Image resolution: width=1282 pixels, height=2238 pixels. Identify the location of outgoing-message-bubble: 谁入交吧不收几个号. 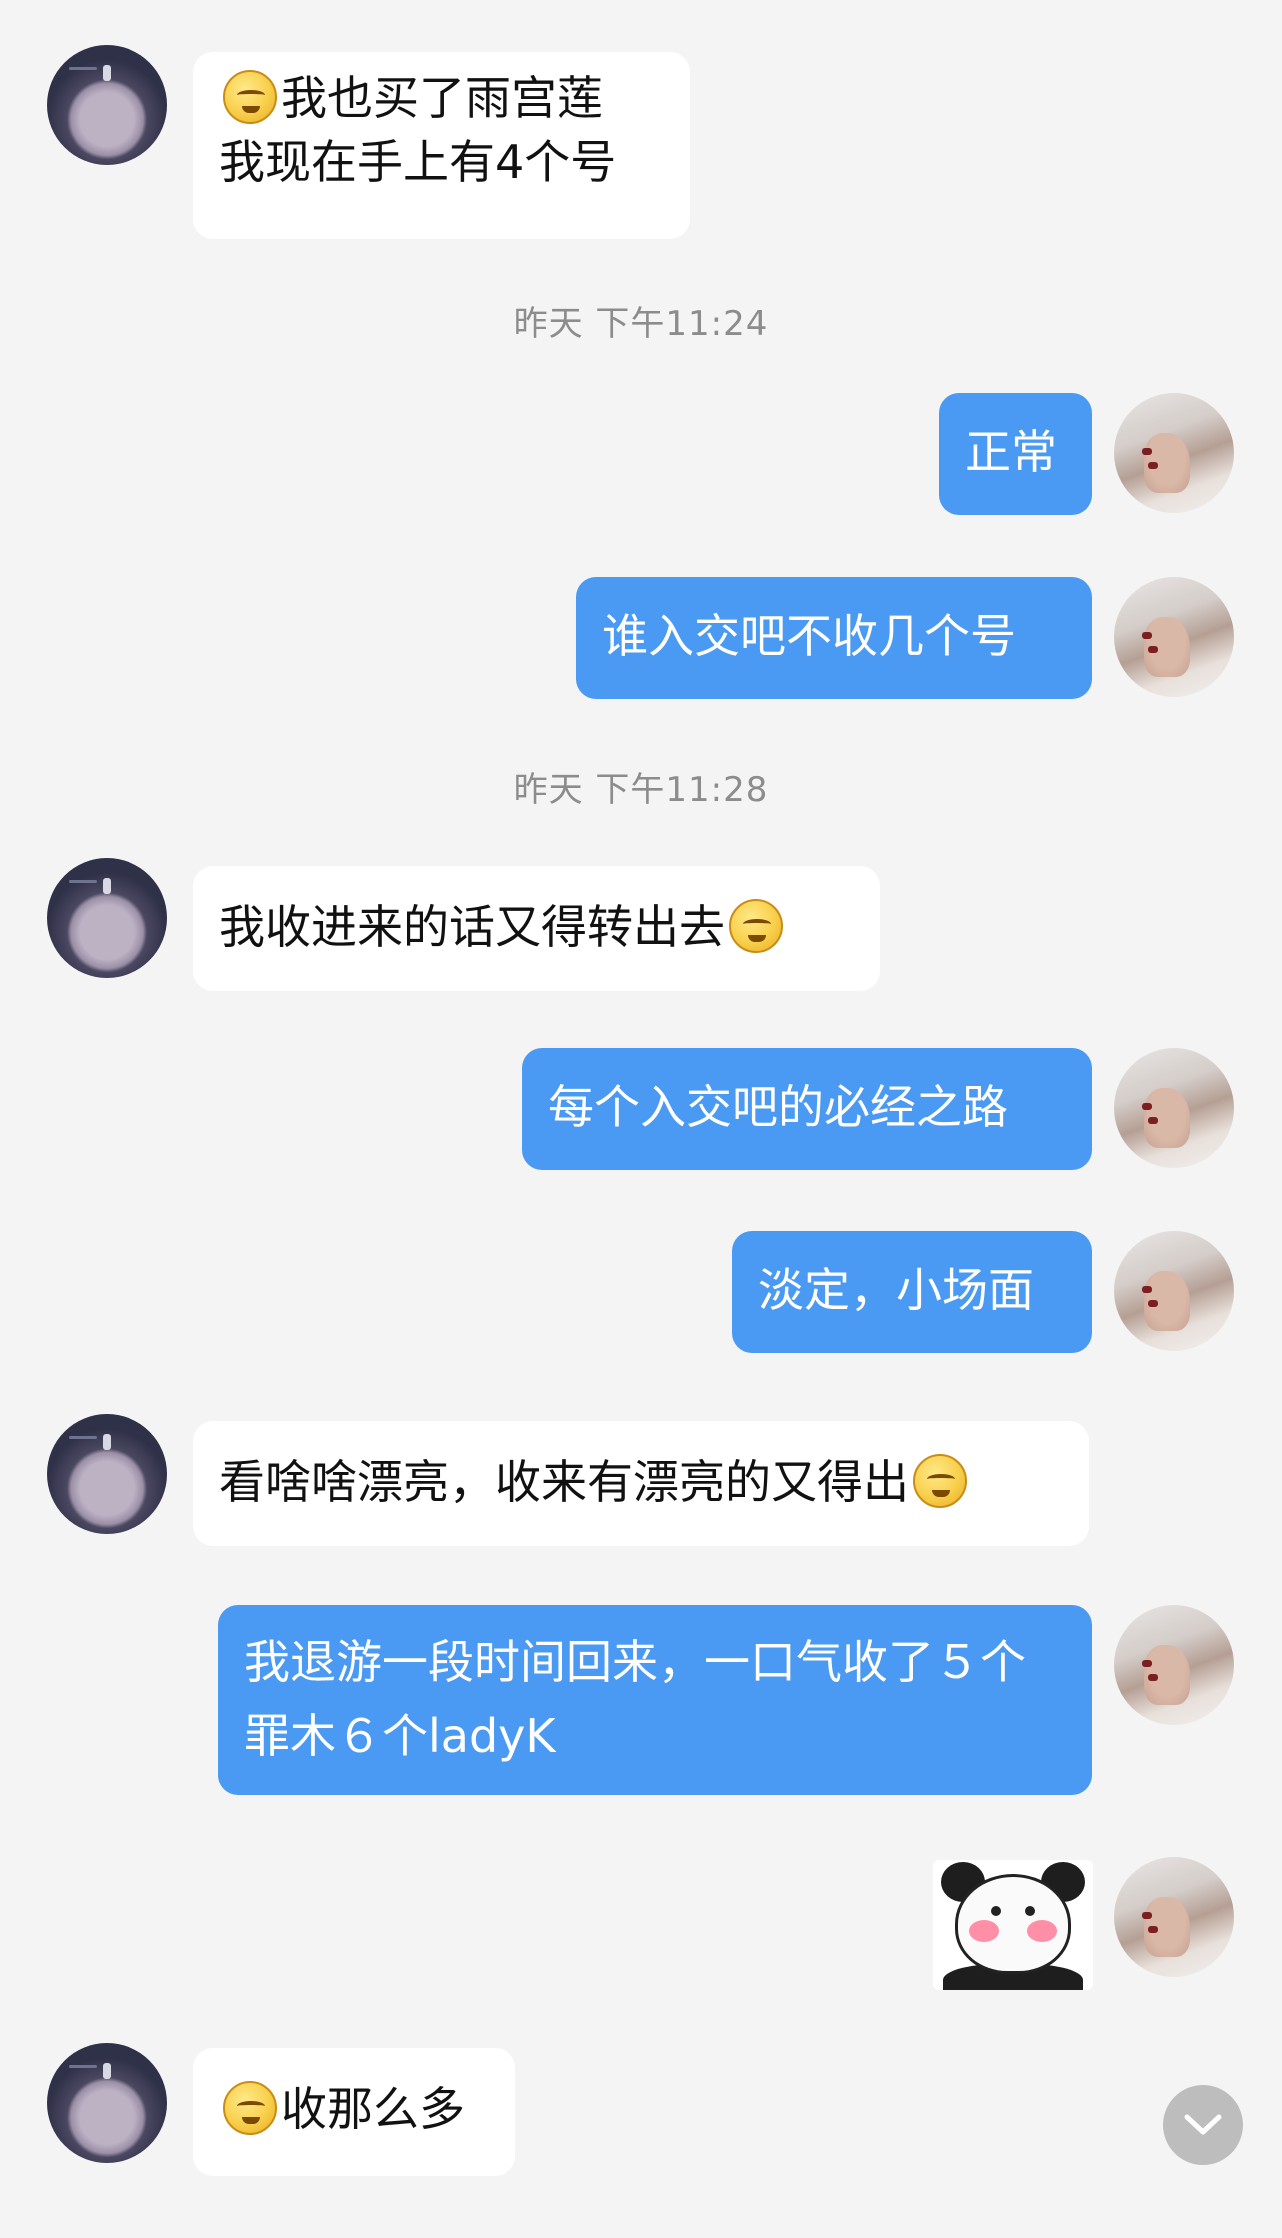
(834, 638).